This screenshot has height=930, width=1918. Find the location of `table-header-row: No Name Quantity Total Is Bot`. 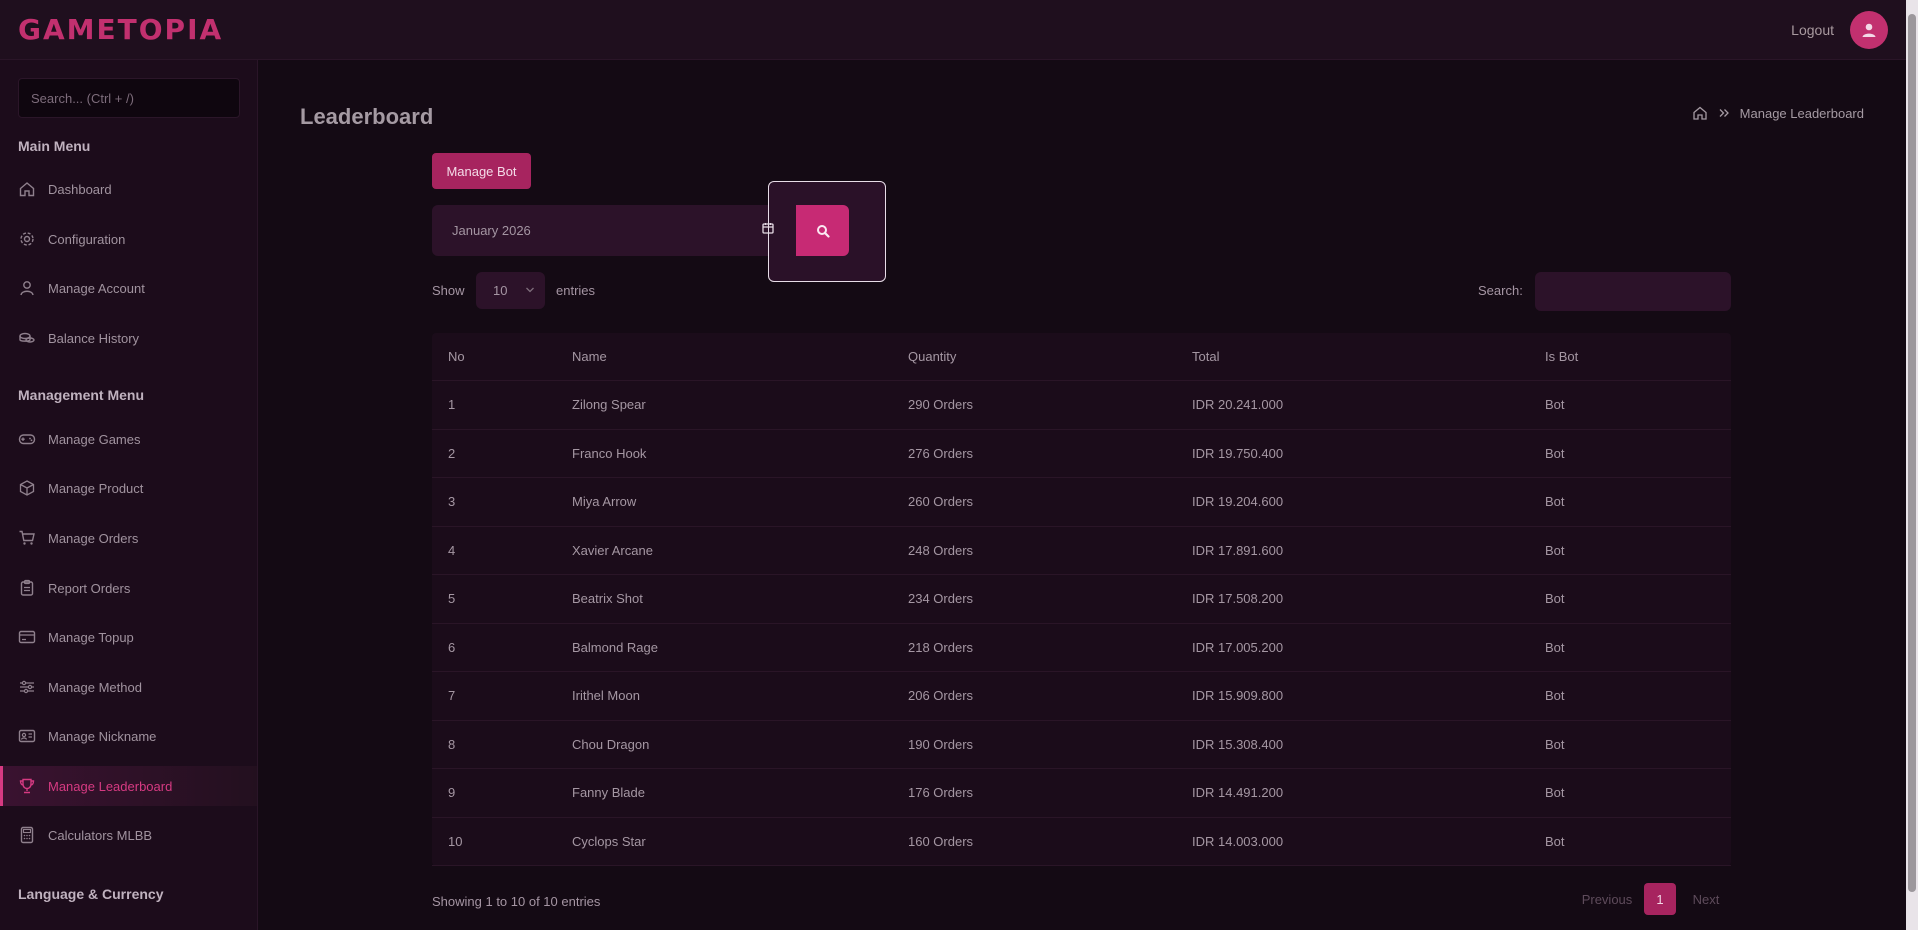

table-header-row: No Name Quantity Total Is Bot is located at coordinates (1081, 357).